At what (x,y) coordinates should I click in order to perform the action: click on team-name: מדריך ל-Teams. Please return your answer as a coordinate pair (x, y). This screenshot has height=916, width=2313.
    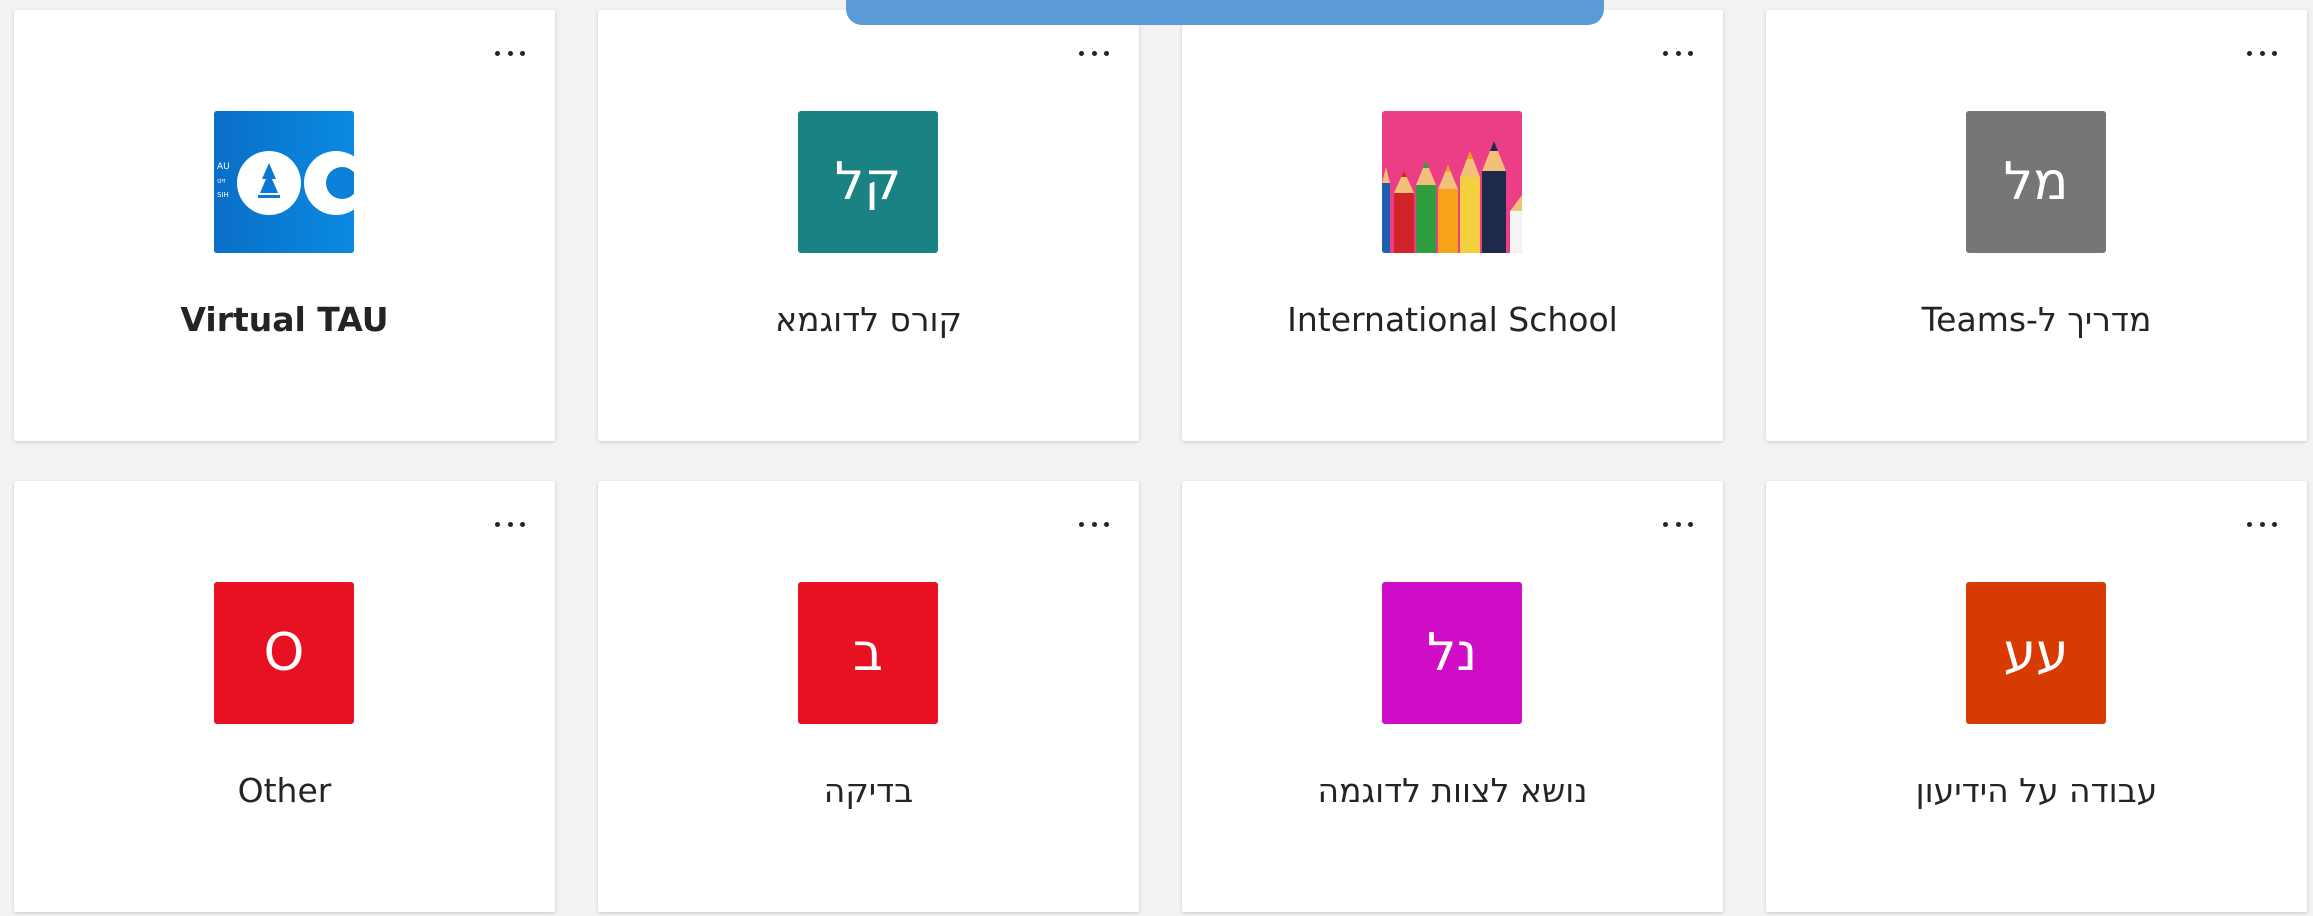
    Looking at the image, I should click on (2036, 319).